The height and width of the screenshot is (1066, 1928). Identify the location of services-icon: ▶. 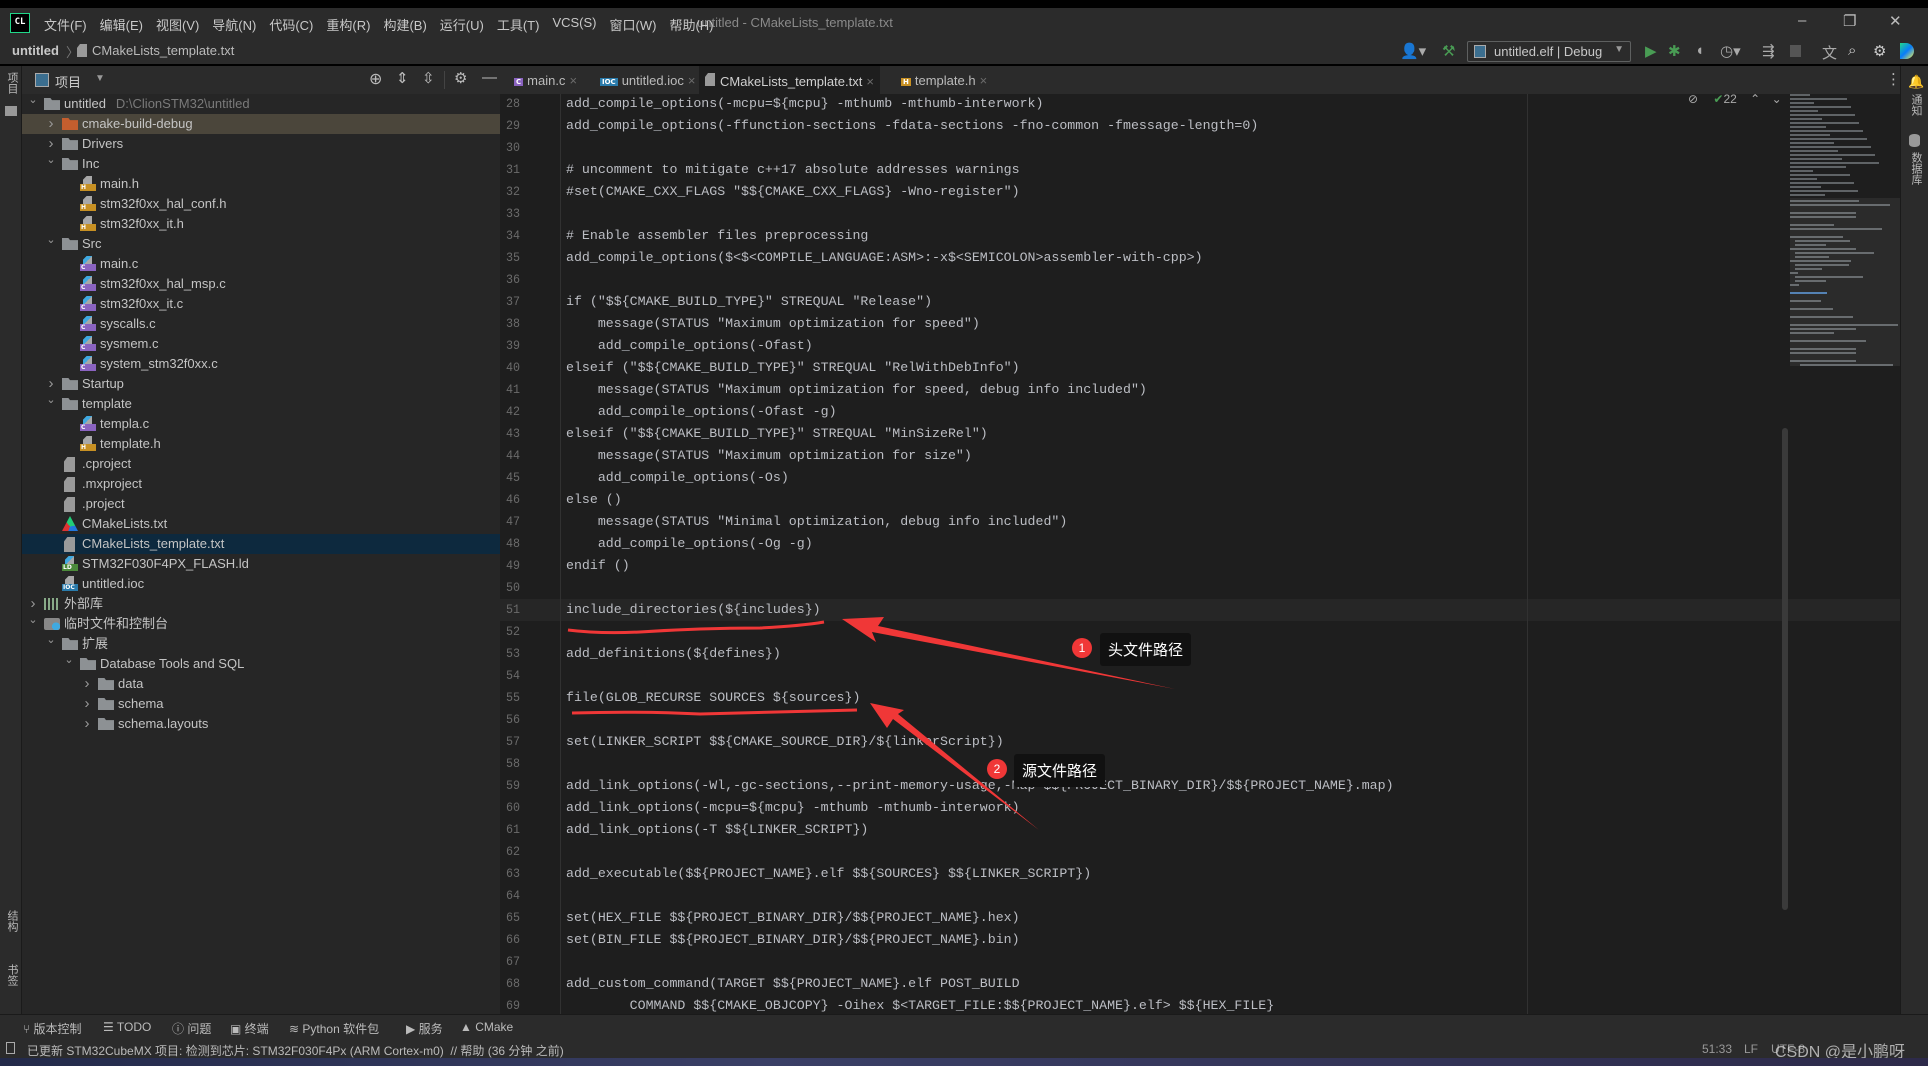
(412, 1029).